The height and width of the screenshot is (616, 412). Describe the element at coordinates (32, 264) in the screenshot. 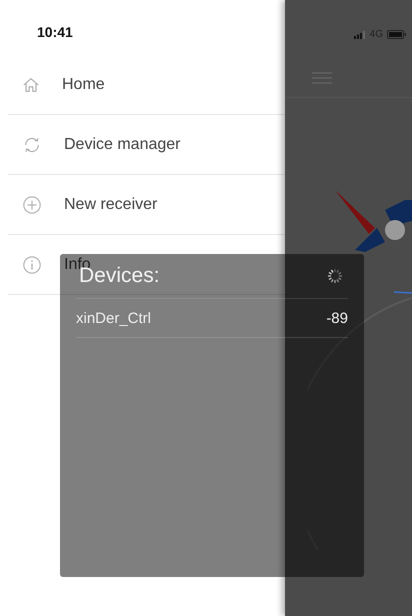

I see `info-icon` at that location.